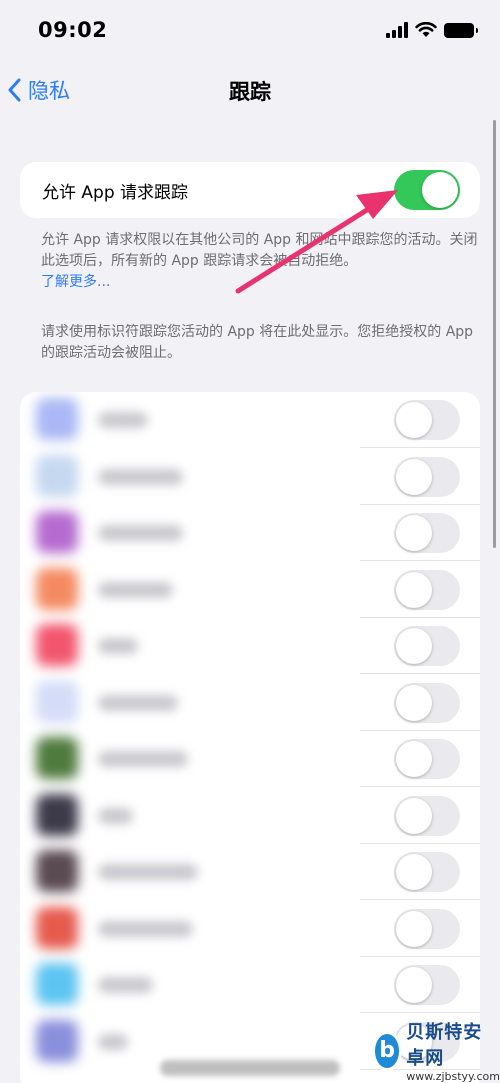 Image resolution: width=500 pixels, height=1083 pixels. What do you see at coordinates (397, 30) in the screenshot?
I see `cellular-signal-icon` at bounding box center [397, 30].